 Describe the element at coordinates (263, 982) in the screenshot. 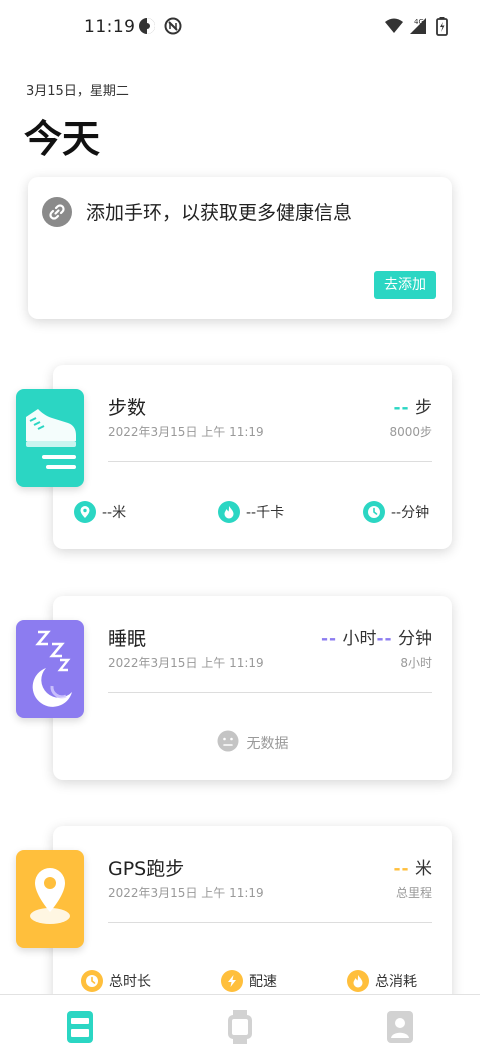

I see `gps-pace-label: 配速` at that location.